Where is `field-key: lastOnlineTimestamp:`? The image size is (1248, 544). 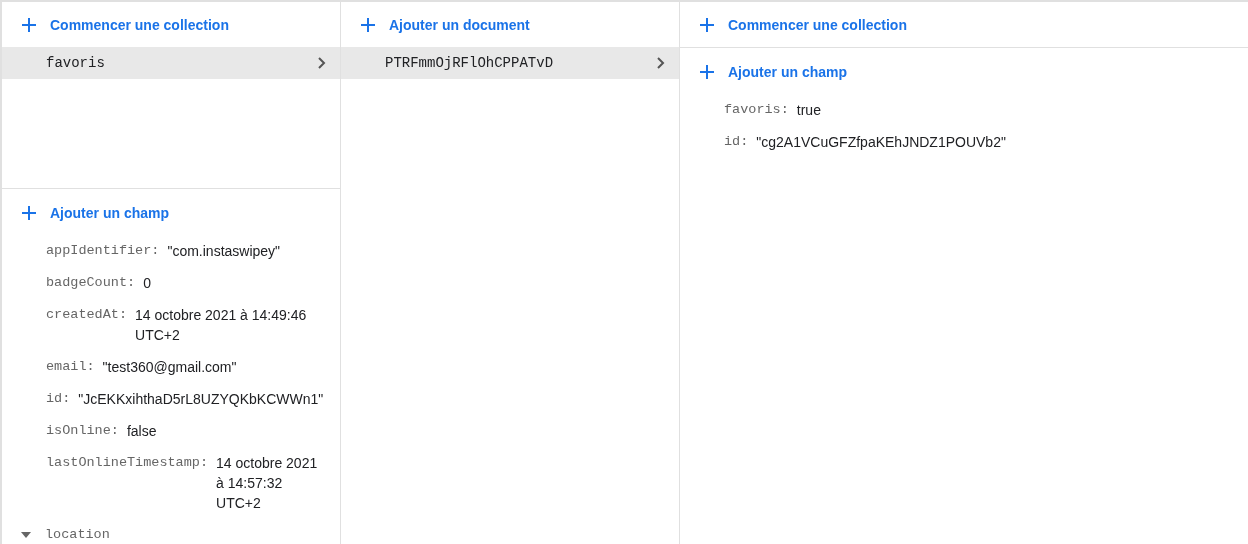
field-key: lastOnlineTimestamp: is located at coordinates (127, 463).